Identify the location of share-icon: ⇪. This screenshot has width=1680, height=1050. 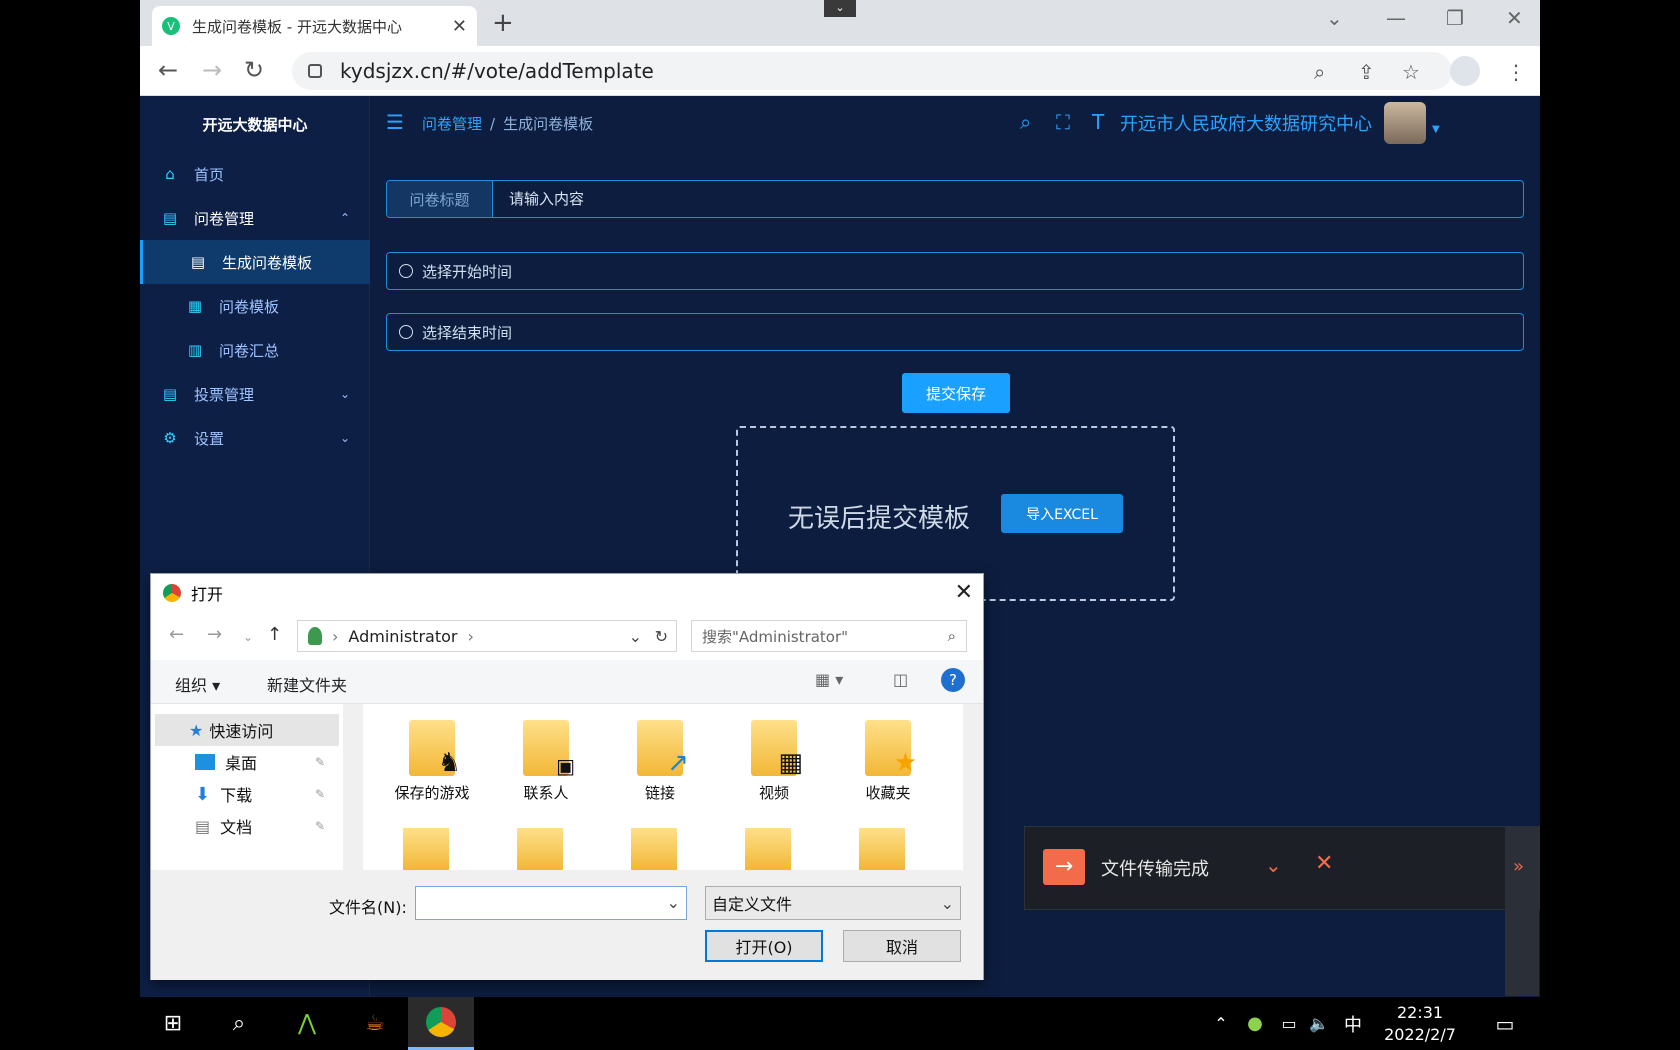
(1366, 72).